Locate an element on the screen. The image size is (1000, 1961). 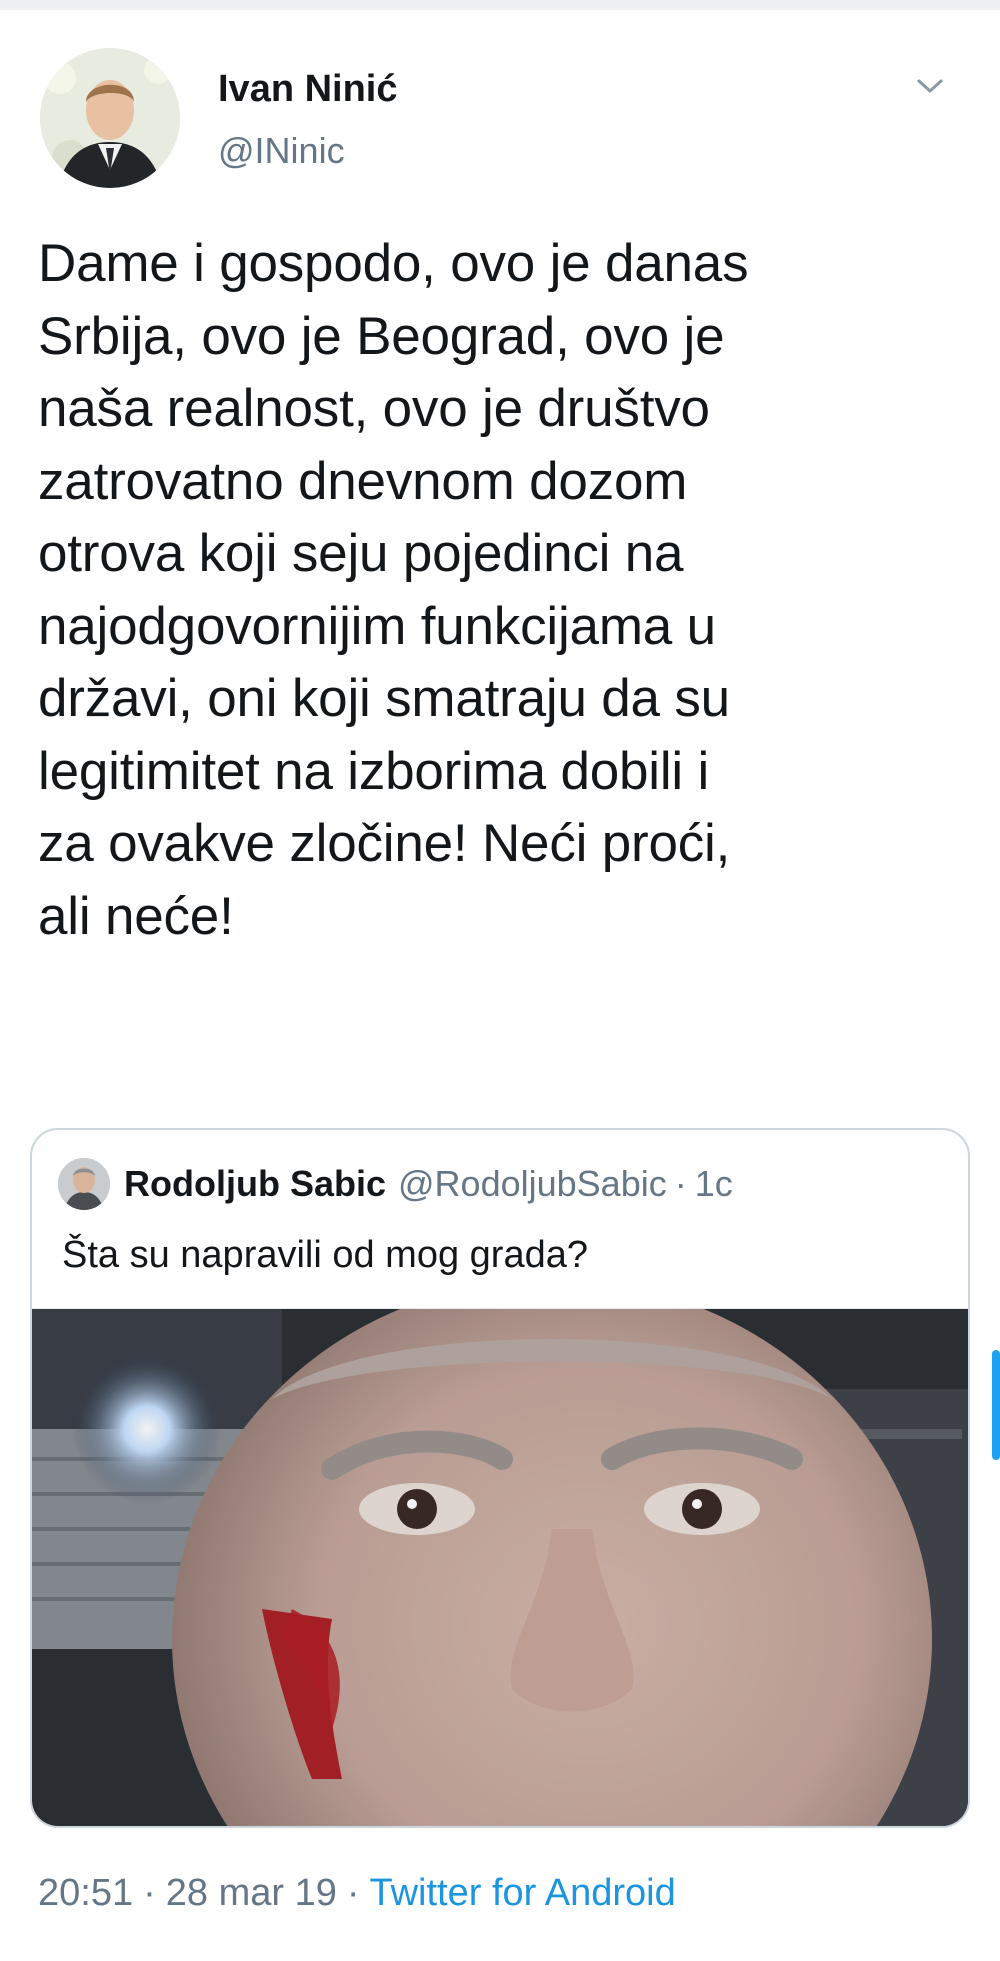
chevron-down-icon is located at coordinates (930, 86).